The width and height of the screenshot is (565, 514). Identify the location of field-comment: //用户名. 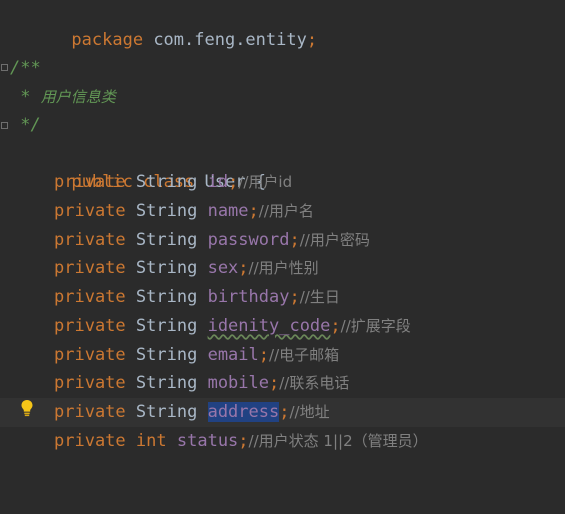
(286, 211).